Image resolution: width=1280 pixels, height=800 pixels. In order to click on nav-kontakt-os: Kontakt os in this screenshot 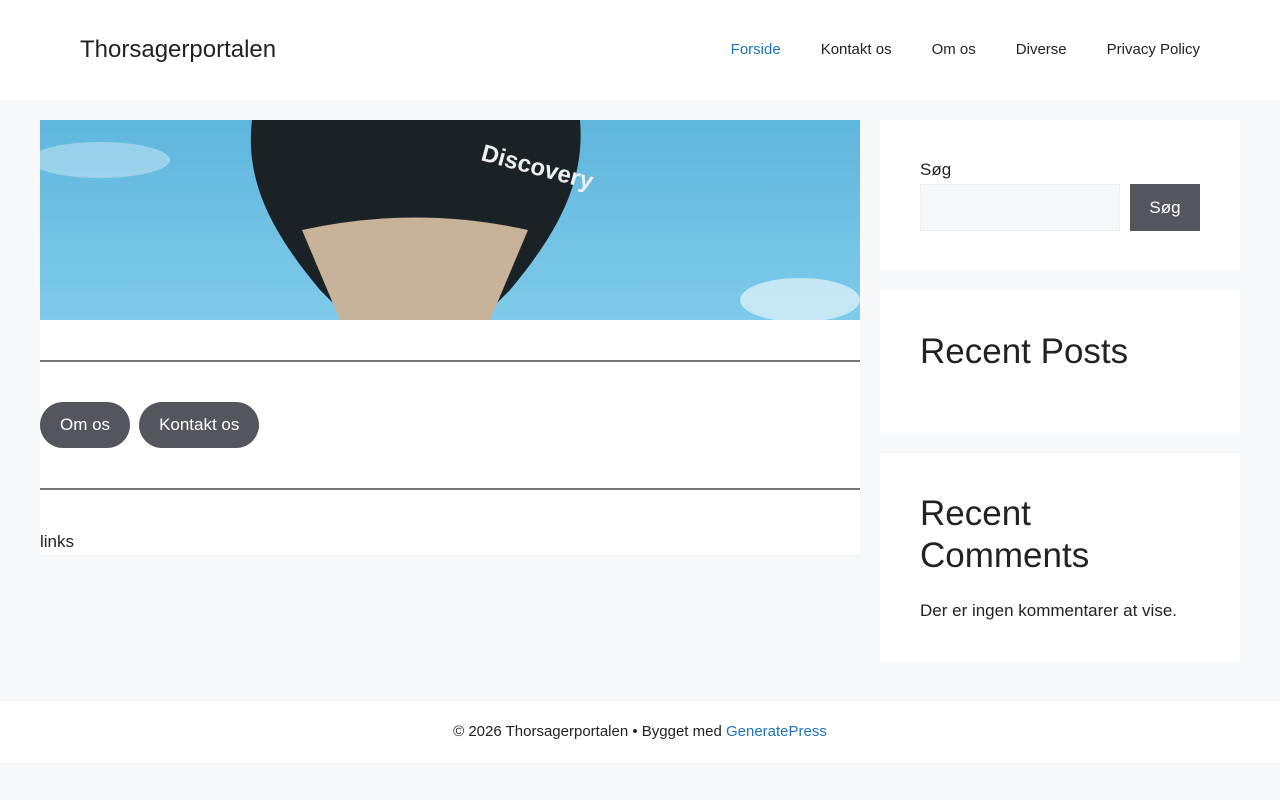, I will do `click(856, 50)`.